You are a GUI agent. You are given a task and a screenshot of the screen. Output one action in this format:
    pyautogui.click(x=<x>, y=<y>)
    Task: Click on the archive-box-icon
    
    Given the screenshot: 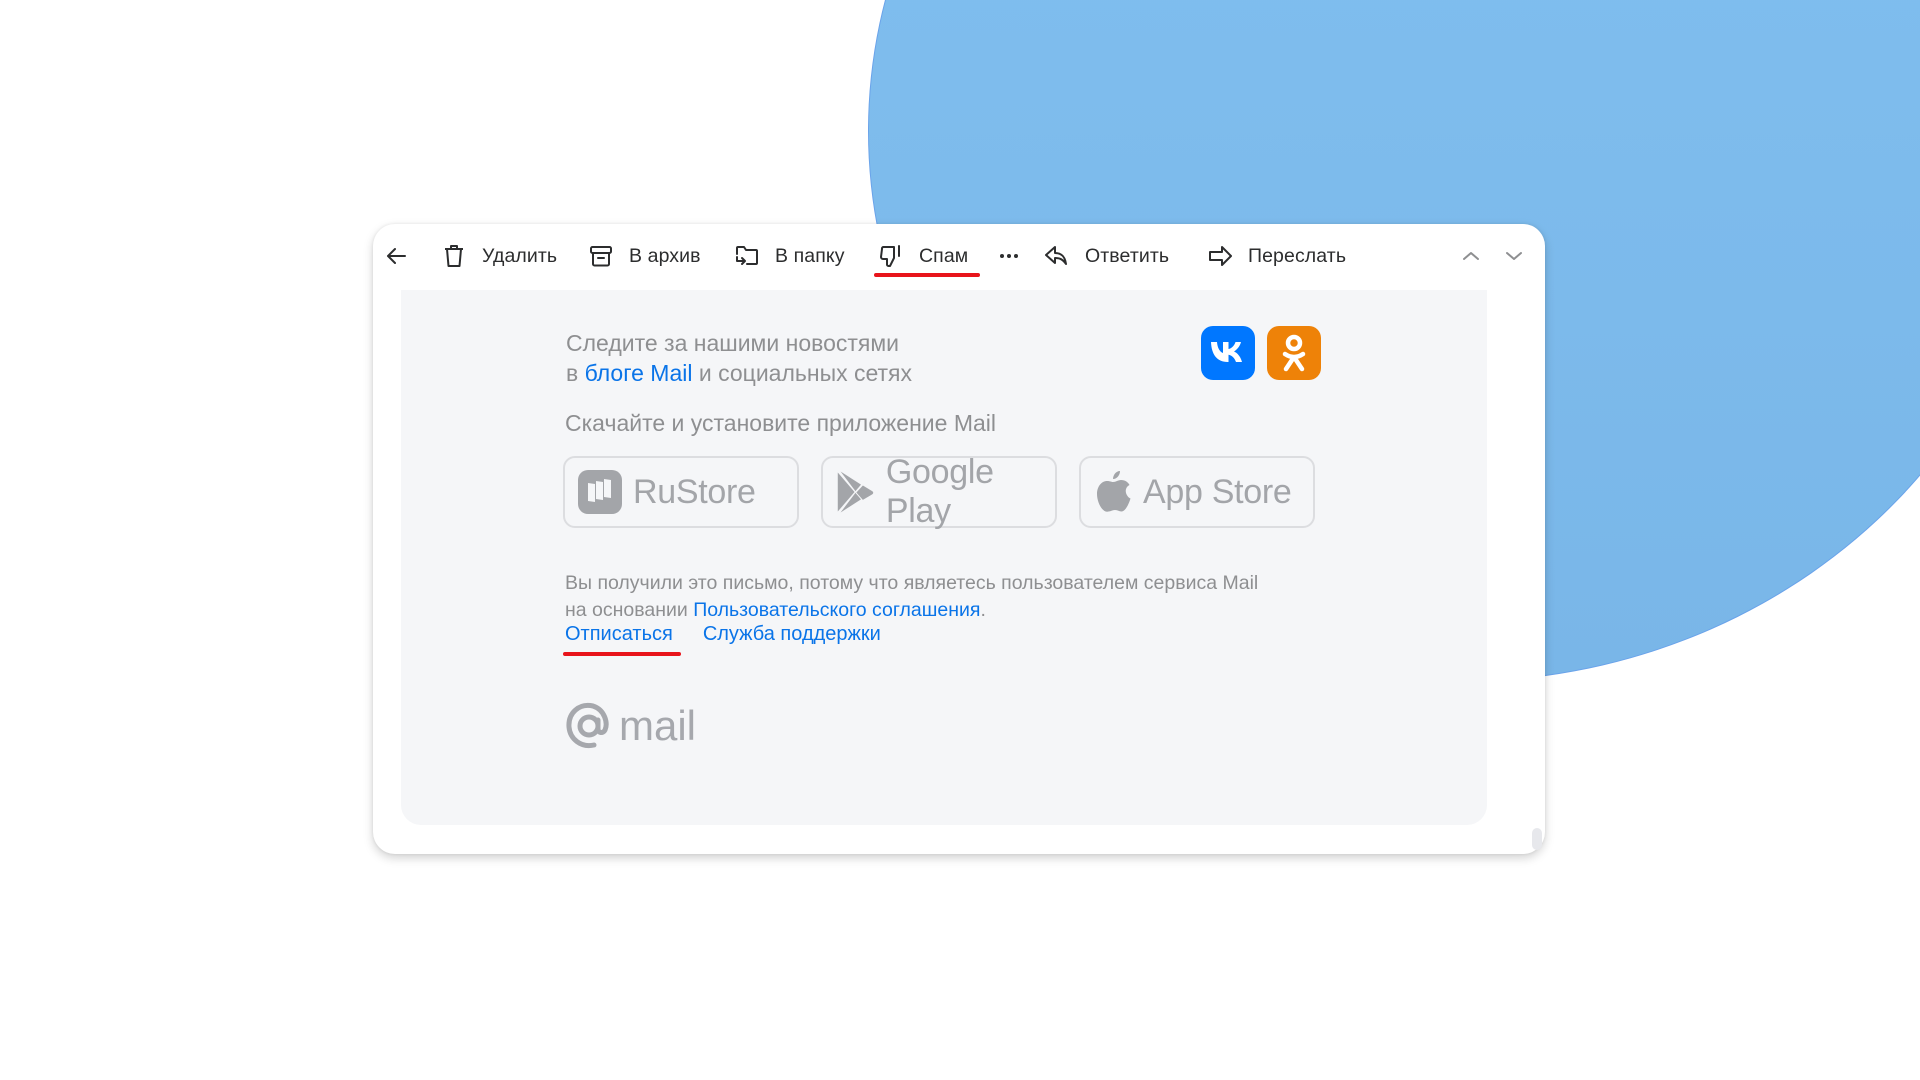 What is the action you would take?
    pyautogui.click(x=601, y=256)
    